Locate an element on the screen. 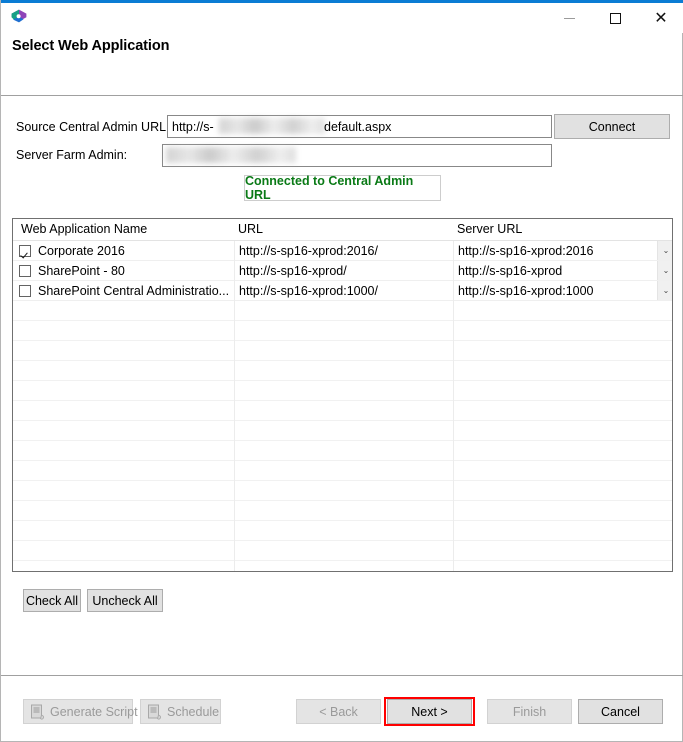  column-header-web-application-name: Web Application Name is located at coordinates (84, 229).